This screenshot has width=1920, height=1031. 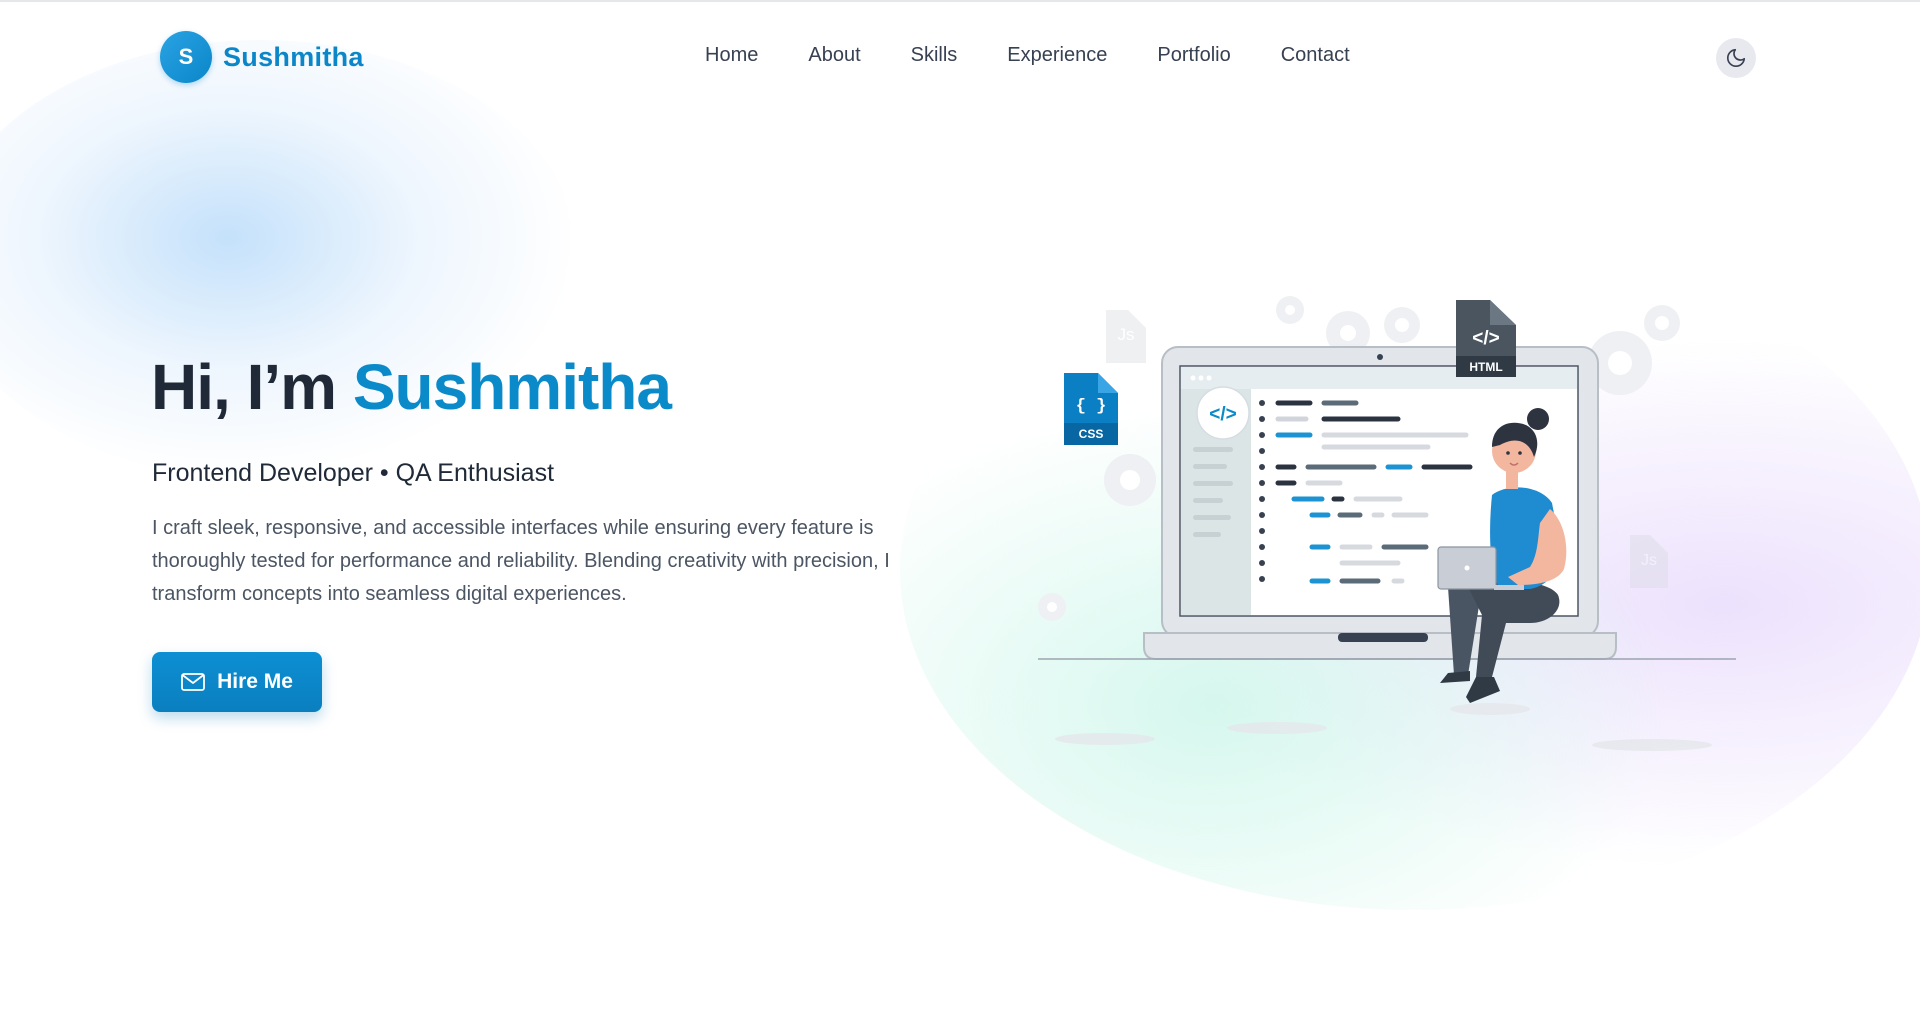 I want to click on logo: S Sushmitha, so click(x=262, y=57).